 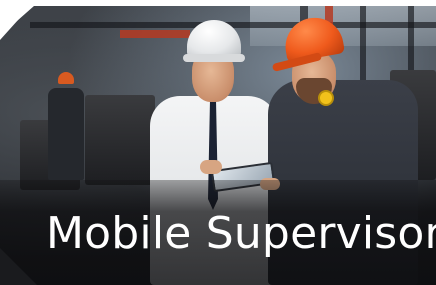 What do you see at coordinates (120, 140) in the screenshot?
I see `factory-machine` at bounding box center [120, 140].